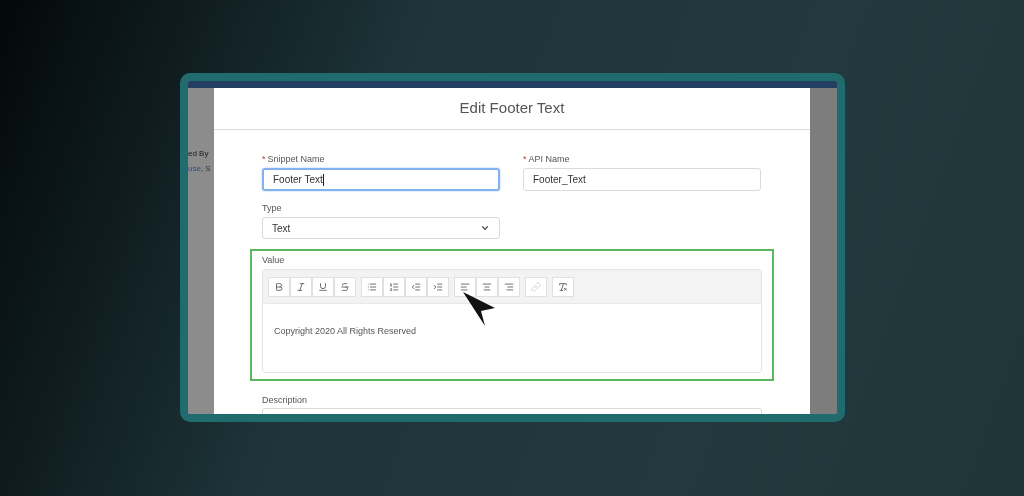 Image resolution: width=1024 pixels, height=496 pixels. I want to click on field-label: Type, so click(272, 208).